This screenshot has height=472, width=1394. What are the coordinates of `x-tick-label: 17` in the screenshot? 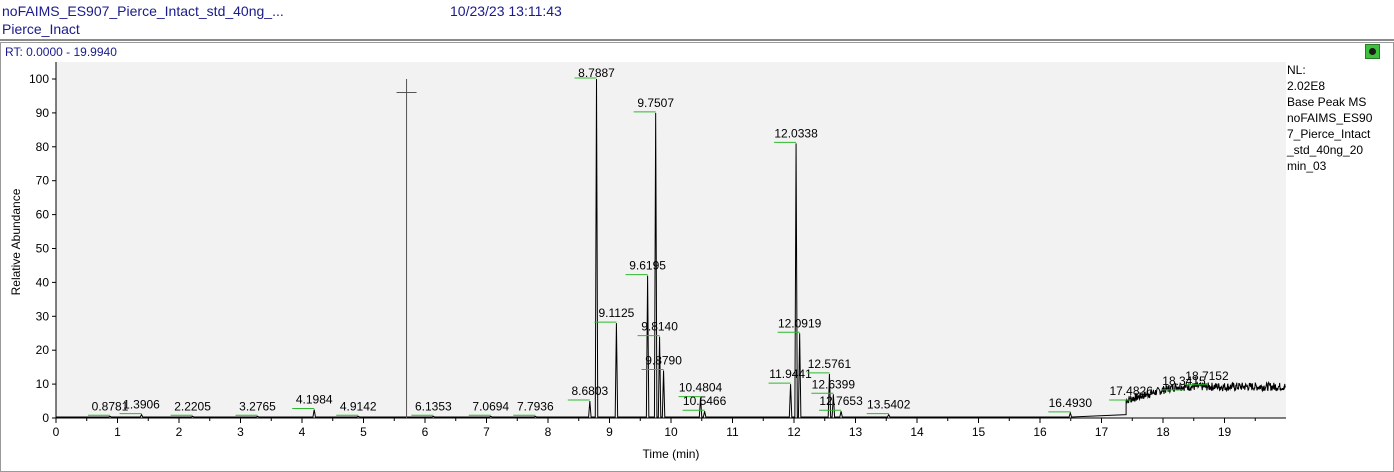 It's located at (1102, 432).